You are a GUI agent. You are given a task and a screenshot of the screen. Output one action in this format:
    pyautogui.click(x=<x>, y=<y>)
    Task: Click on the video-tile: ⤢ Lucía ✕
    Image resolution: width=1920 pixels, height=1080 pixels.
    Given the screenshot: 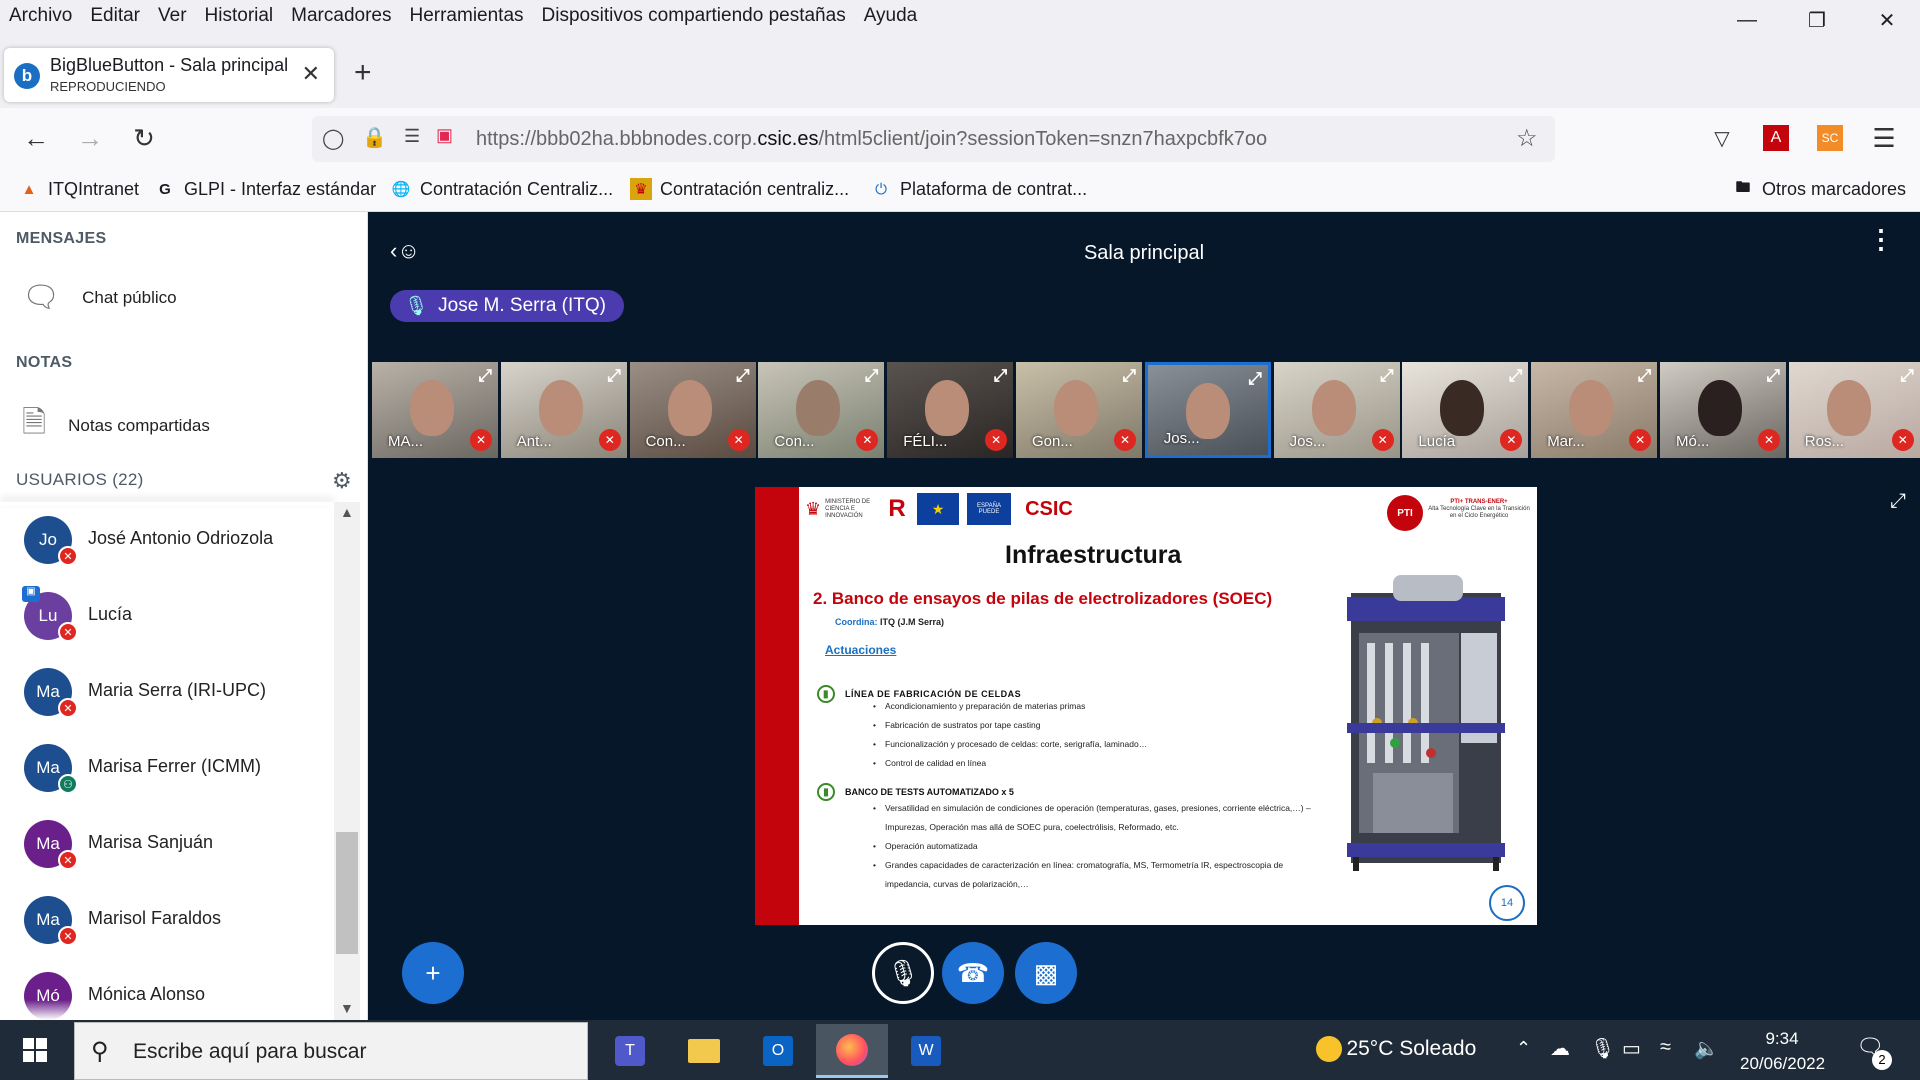 What is the action you would take?
    pyautogui.click(x=1465, y=410)
    